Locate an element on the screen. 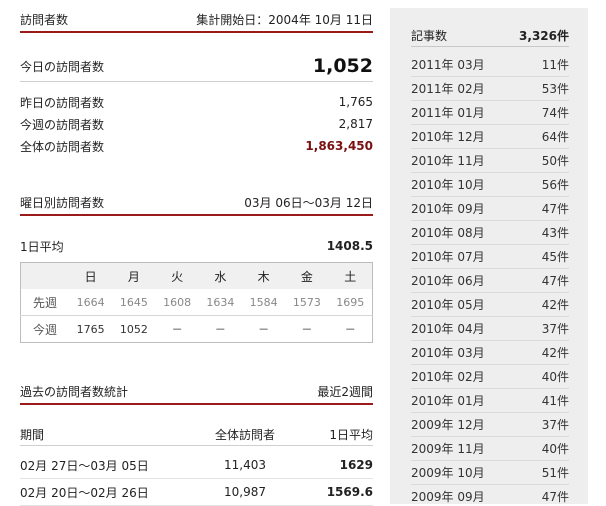 This screenshot has height=506, width=606. daily-average-row: 1日平均 1408.5 is located at coordinates (196, 246).